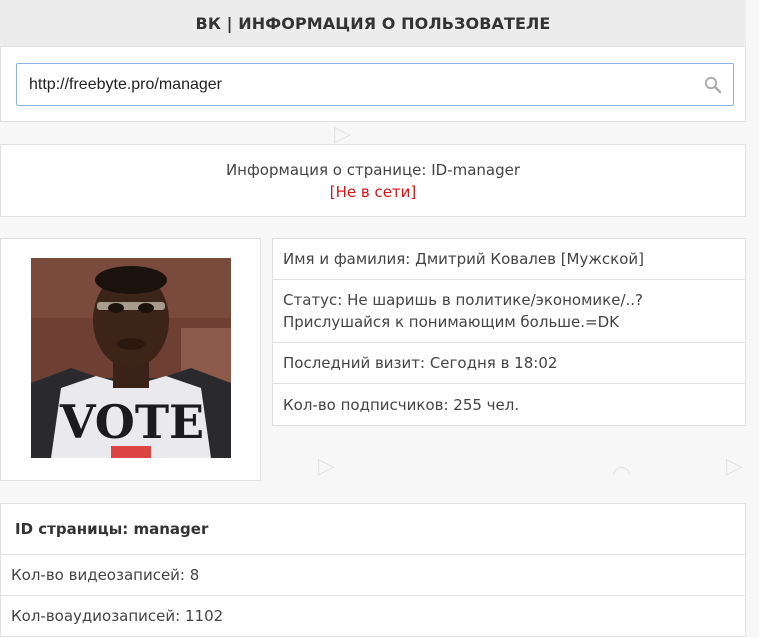 This screenshot has width=759, height=637. Describe the element at coordinates (622, 474) in the screenshot. I see `bg-arc-shape: ◠` at that location.